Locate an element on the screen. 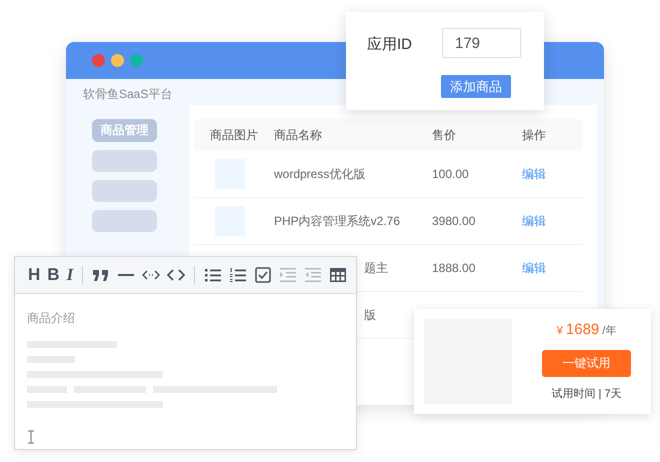 This screenshot has width=660, height=462. currency-symbol: ¥ is located at coordinates (559, 331).